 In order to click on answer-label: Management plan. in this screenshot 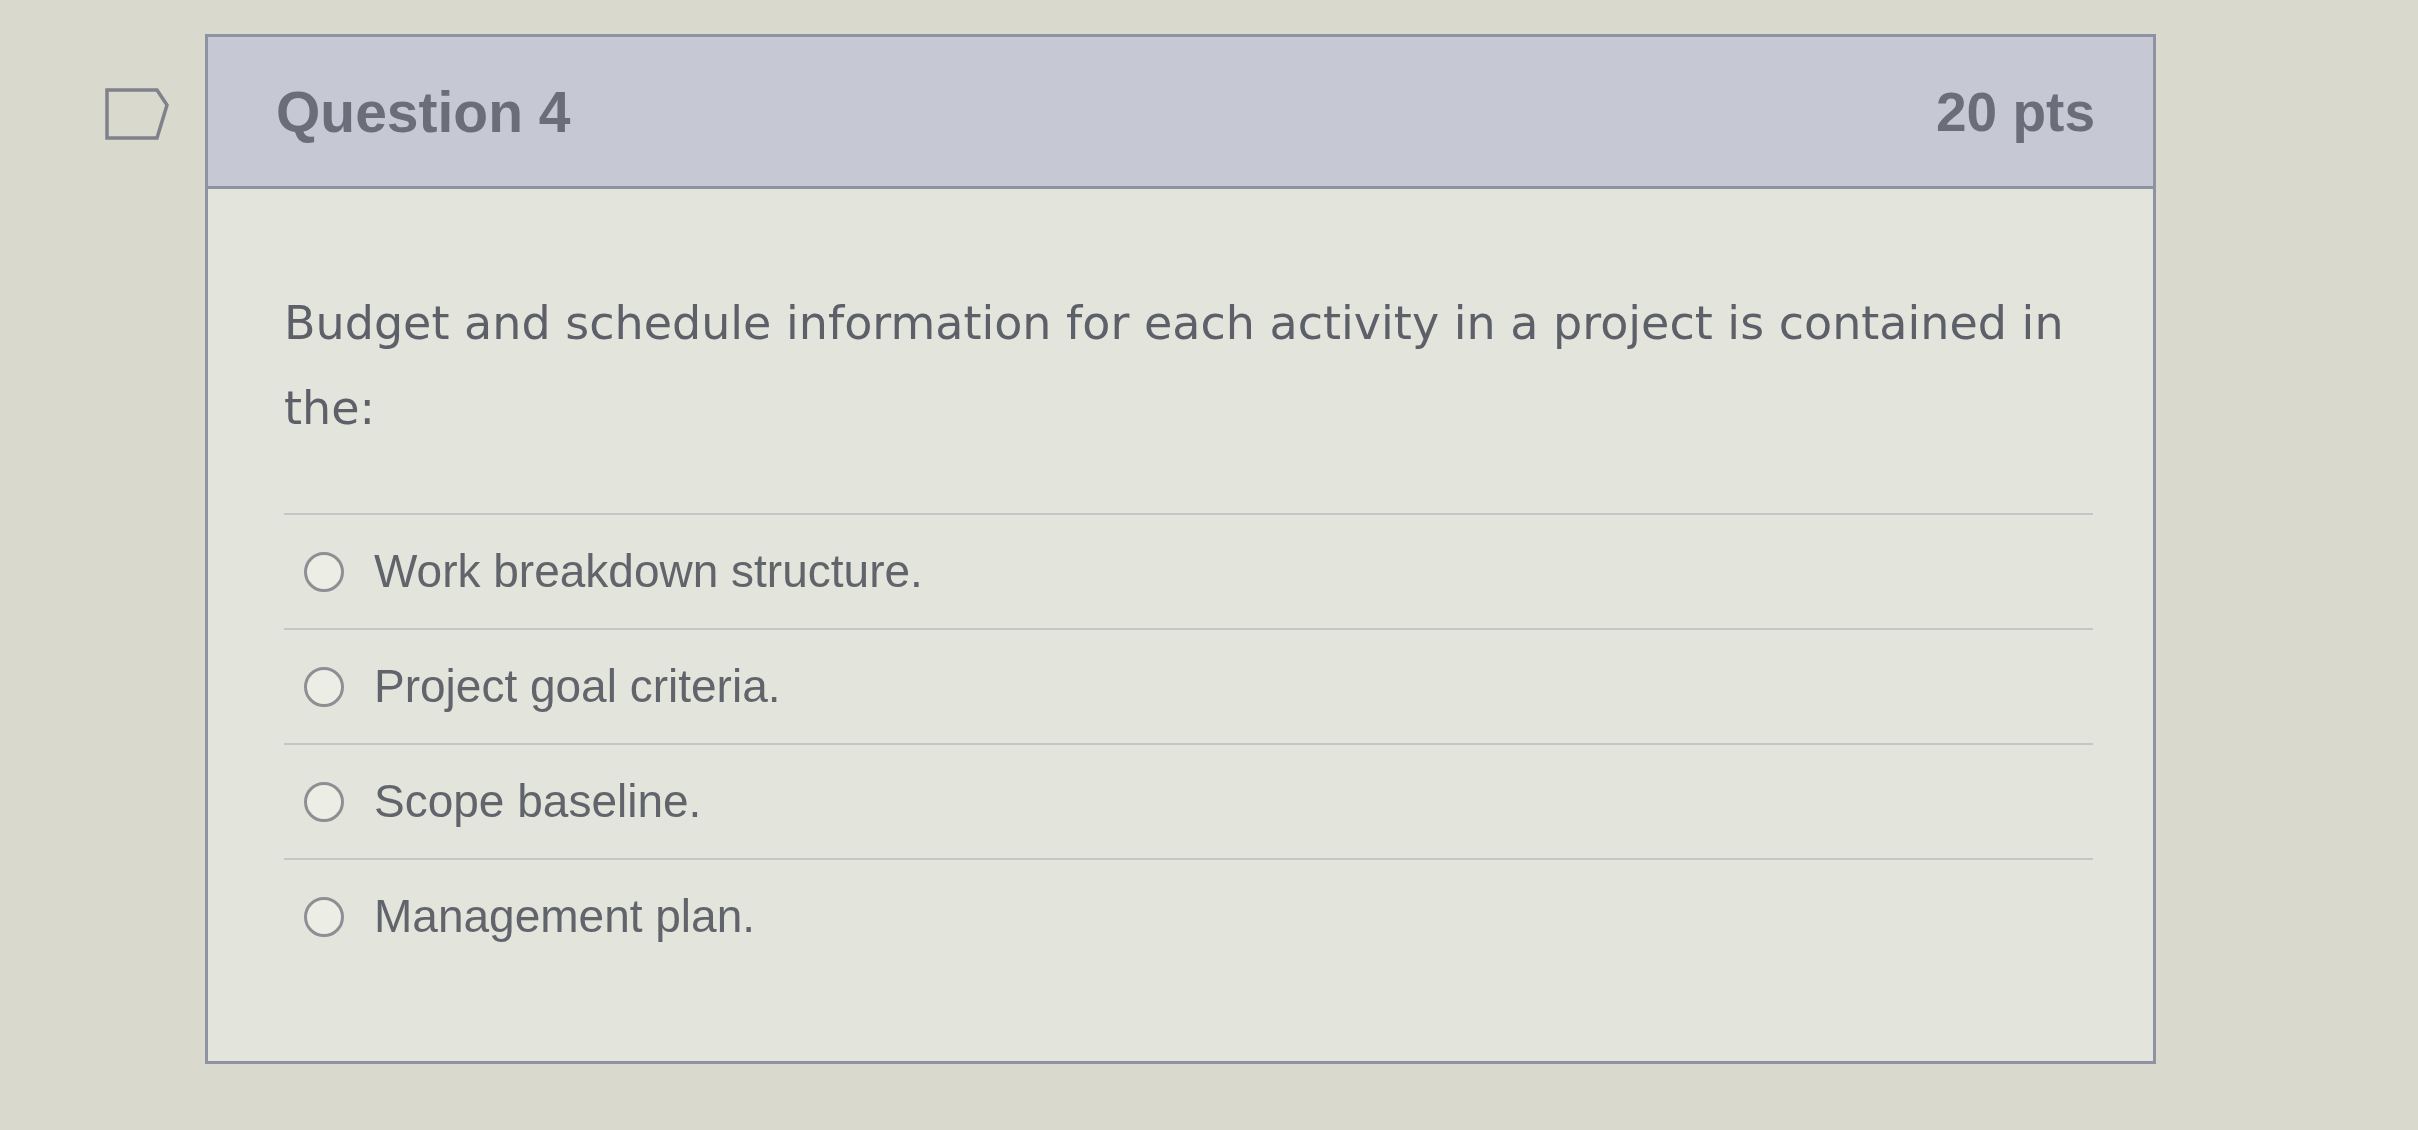, I will do `click(565, 916)`.